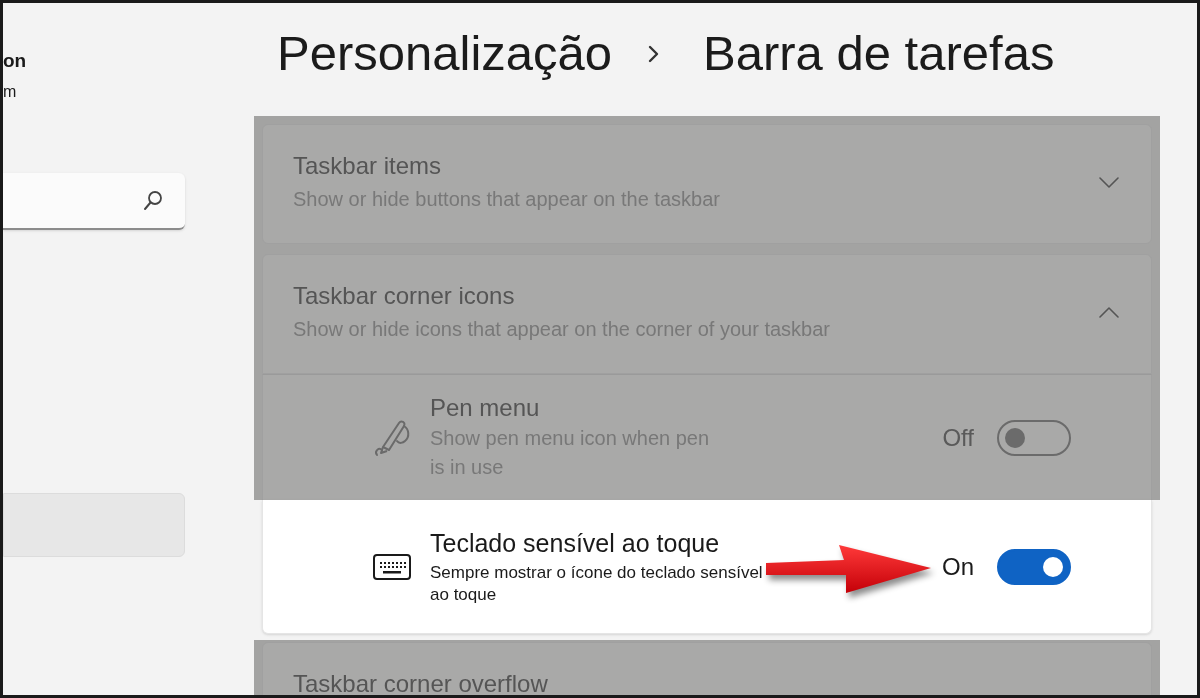  What do you see at coordinates (10, 92) in the screenshot?
I see `profile-subtitle: m` at bounding box center [10, 92].